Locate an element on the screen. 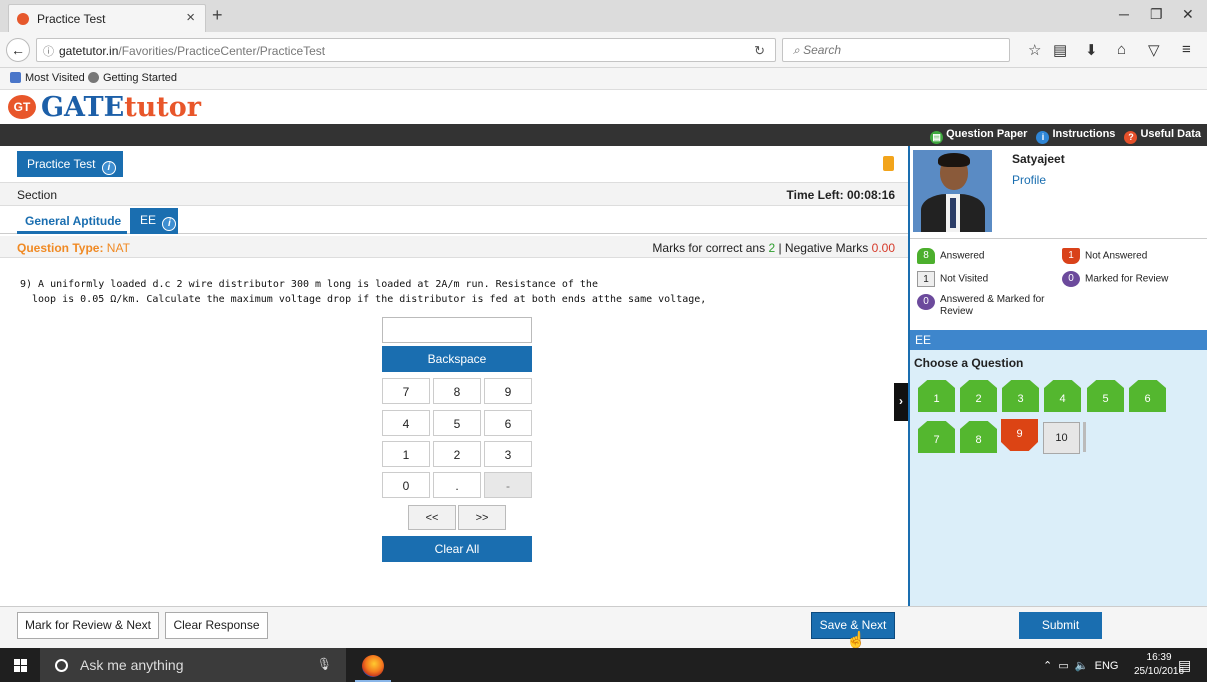 This screenshot has height=682, width=1207. legend-label: Answered is located at coordinates (962, 256).